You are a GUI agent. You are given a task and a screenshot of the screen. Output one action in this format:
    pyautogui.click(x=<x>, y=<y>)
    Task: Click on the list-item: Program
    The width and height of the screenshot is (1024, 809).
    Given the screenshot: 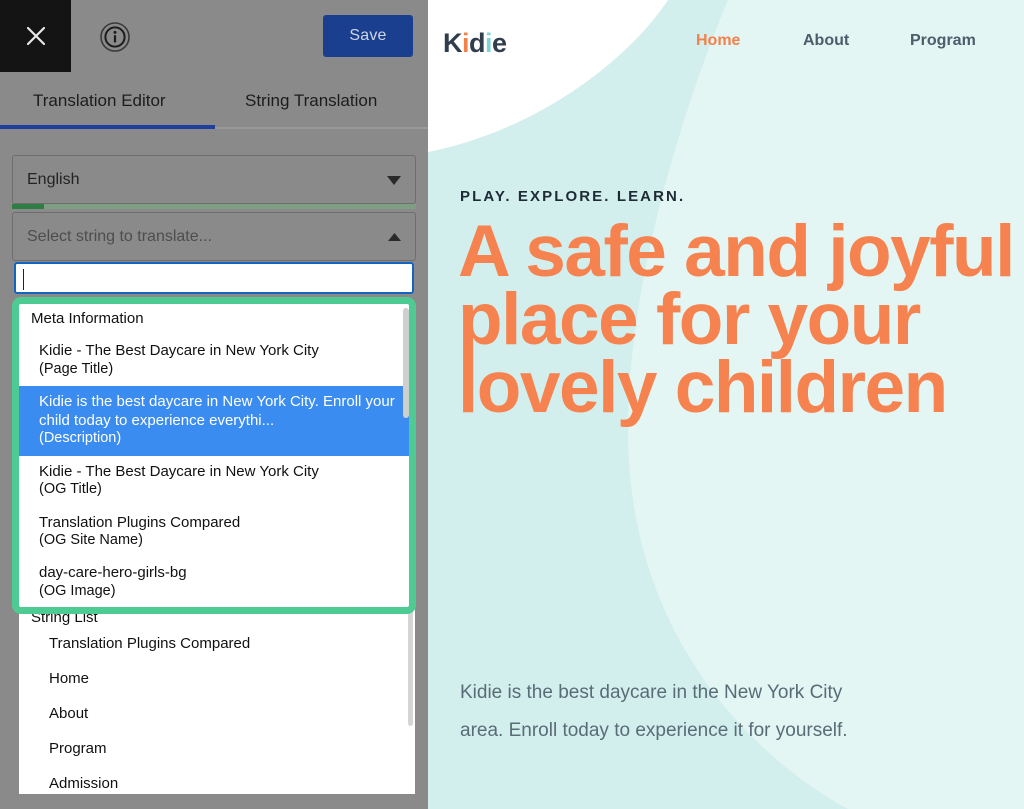 What is the action you would take?
    pyautogui.click(x=217, y=748)
    